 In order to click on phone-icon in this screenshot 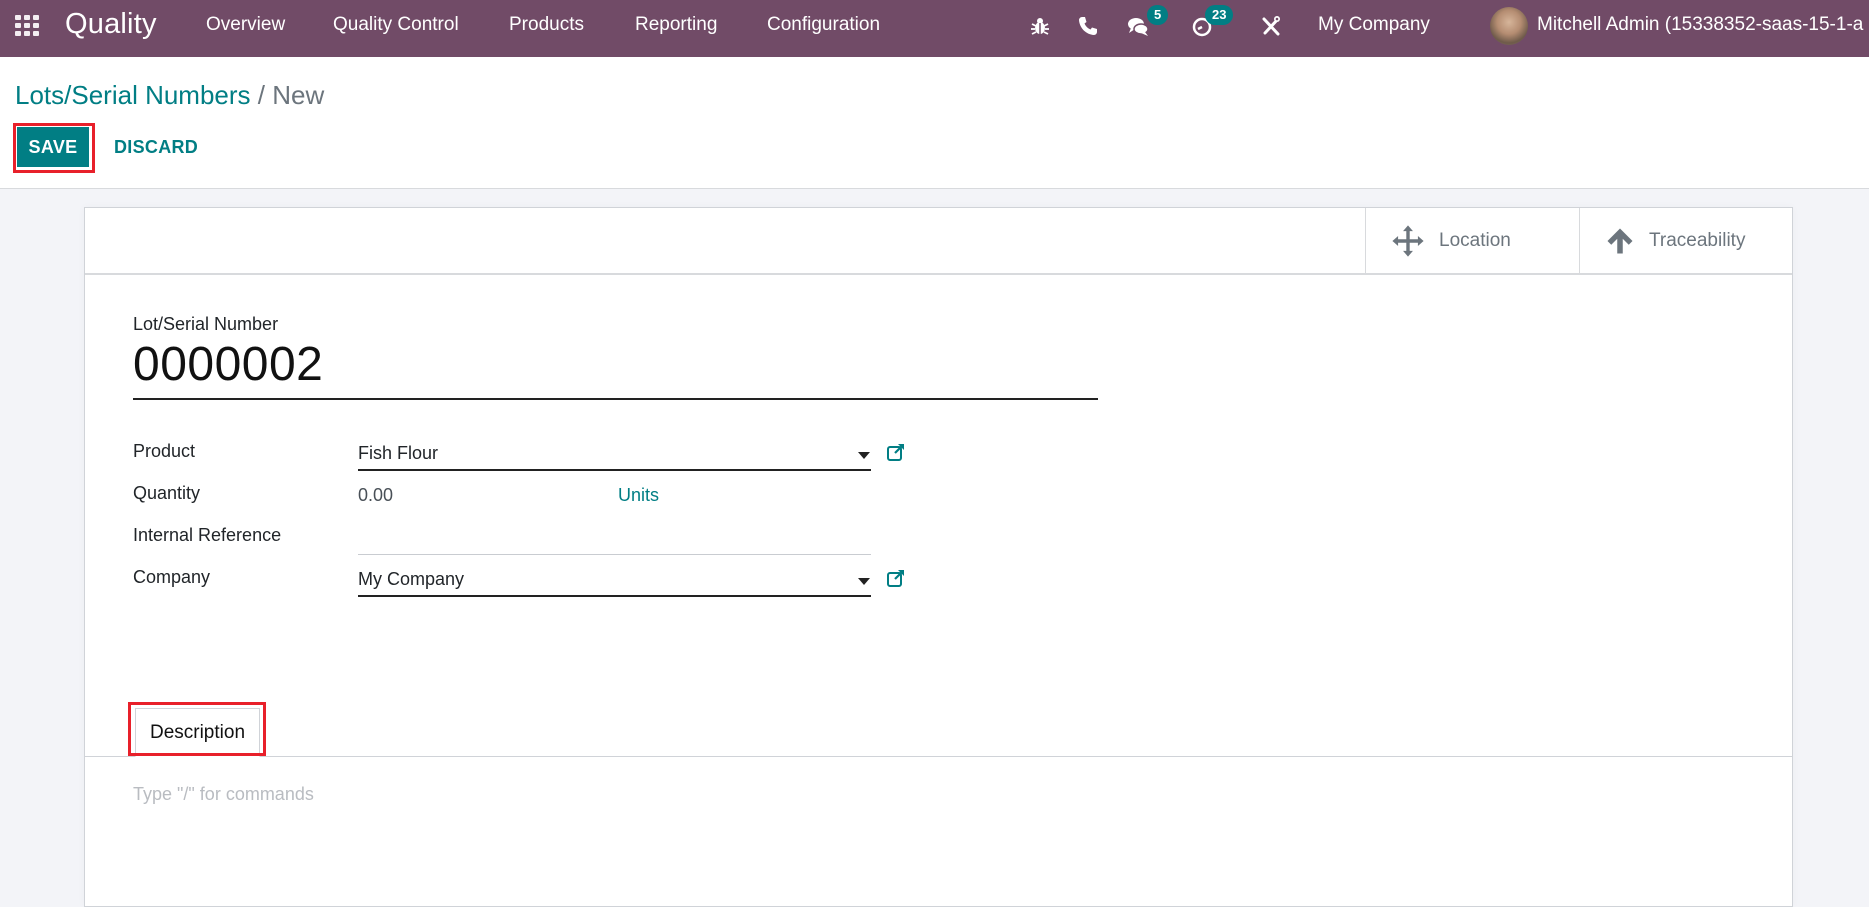, I will do `click(1088, 26)`.